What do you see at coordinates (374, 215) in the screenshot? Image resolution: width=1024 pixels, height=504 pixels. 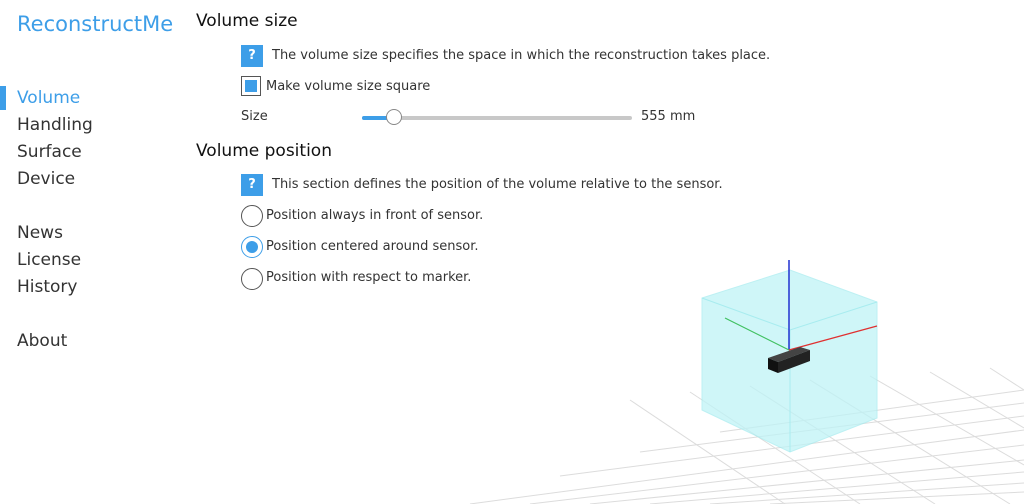 I see `option-front-of-sensor-label: Position always in front of sensor.` at bounding box center [374, 215].